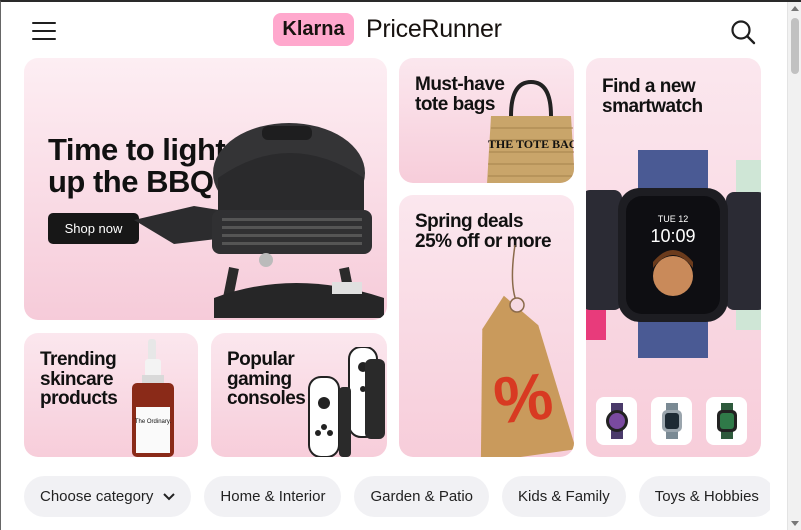 The width and height of the screenshot is (801, 530). I want to click on category-chip-home-interior: Home & Interior, so click(273, 496).